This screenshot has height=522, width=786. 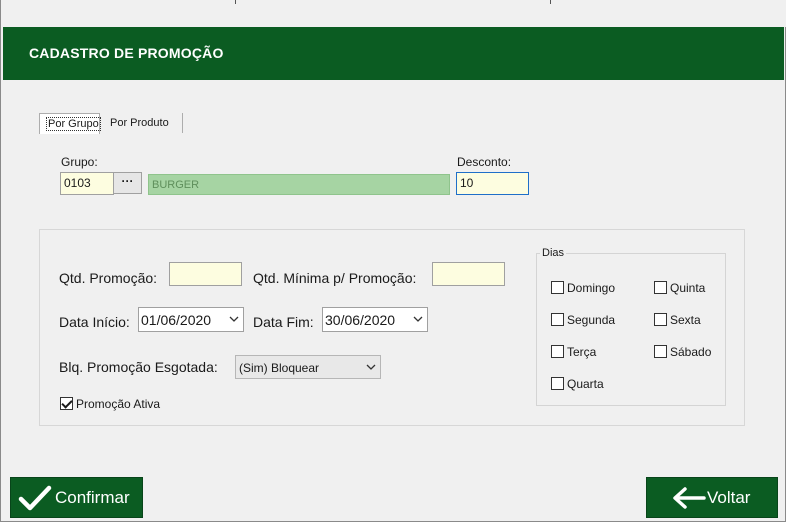 I want to click on grupo-label: Grupo:, so click(x=79, y=162).